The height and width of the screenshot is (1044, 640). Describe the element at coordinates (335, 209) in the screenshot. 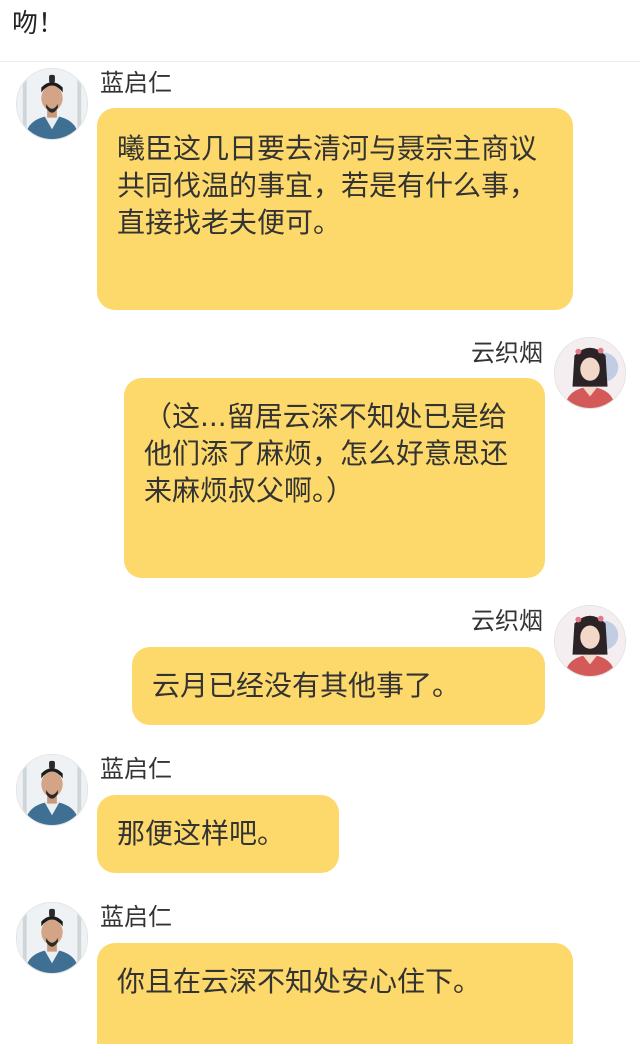

I see `message-bubble: 曦臣这几日要去清河与聂宗主商议共同伐温的事宜，若是有什么事，直接找老夫便可。` at that location.